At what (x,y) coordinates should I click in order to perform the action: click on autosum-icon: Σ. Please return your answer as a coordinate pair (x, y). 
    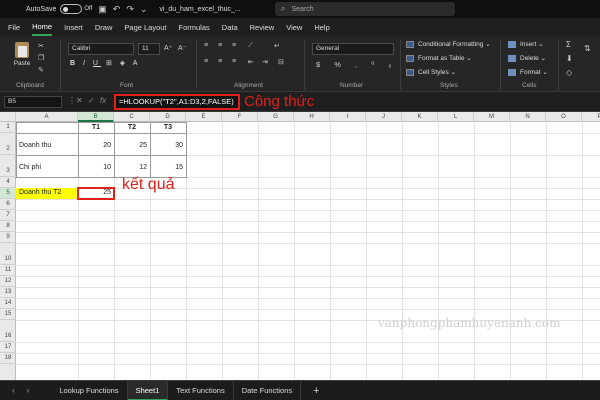
    Looking at the image, I should click on (568, 44).